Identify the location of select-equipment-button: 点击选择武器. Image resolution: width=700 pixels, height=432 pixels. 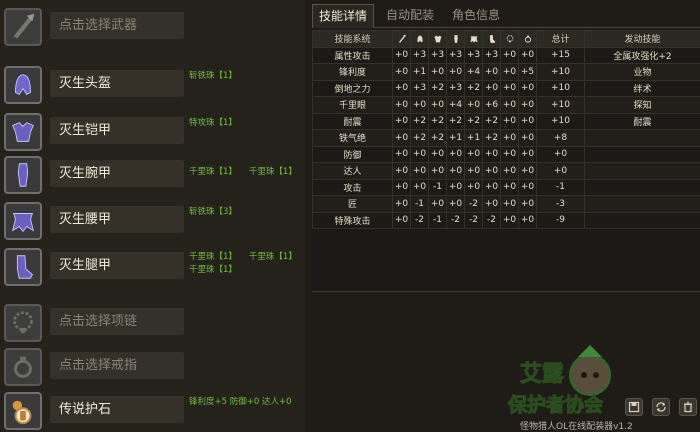
(117, 25).